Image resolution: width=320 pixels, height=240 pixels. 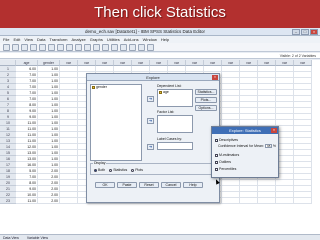 What do you see at coordinates (150, 47) in the screenshot?
I see `use-sets-icon` at bounding box center [150, 47].